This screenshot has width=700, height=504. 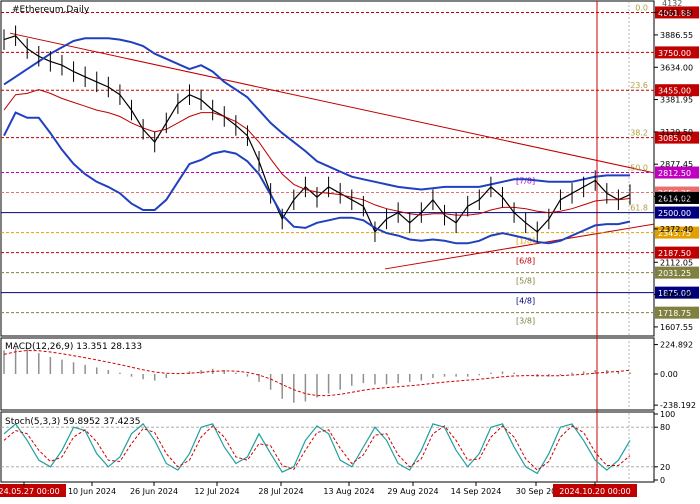 What do you see at coordinates (676, 132) in the screenshot?
I see `price-axis-tick-label: 3129.50` at bounding box center [676, 132].